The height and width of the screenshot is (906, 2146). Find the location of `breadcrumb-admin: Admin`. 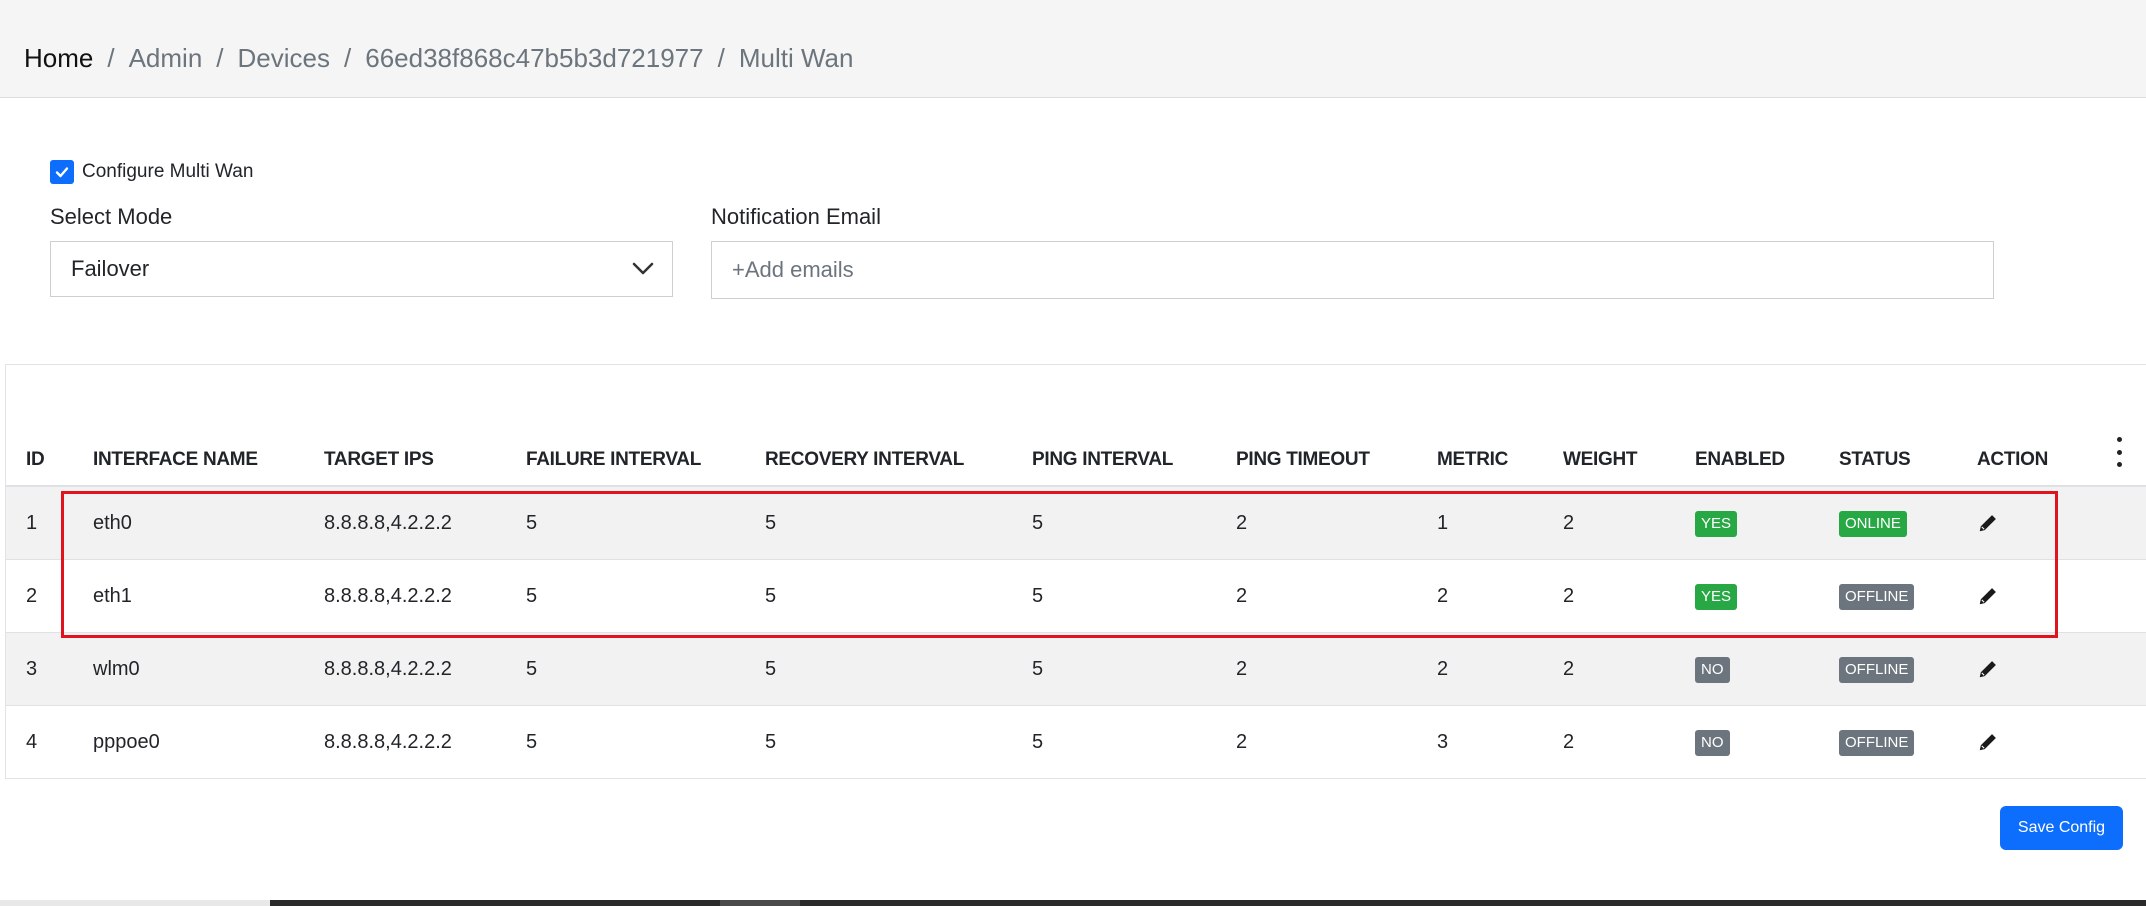

breadcrumb-admin: Admin is located at coordinates (166, 58).